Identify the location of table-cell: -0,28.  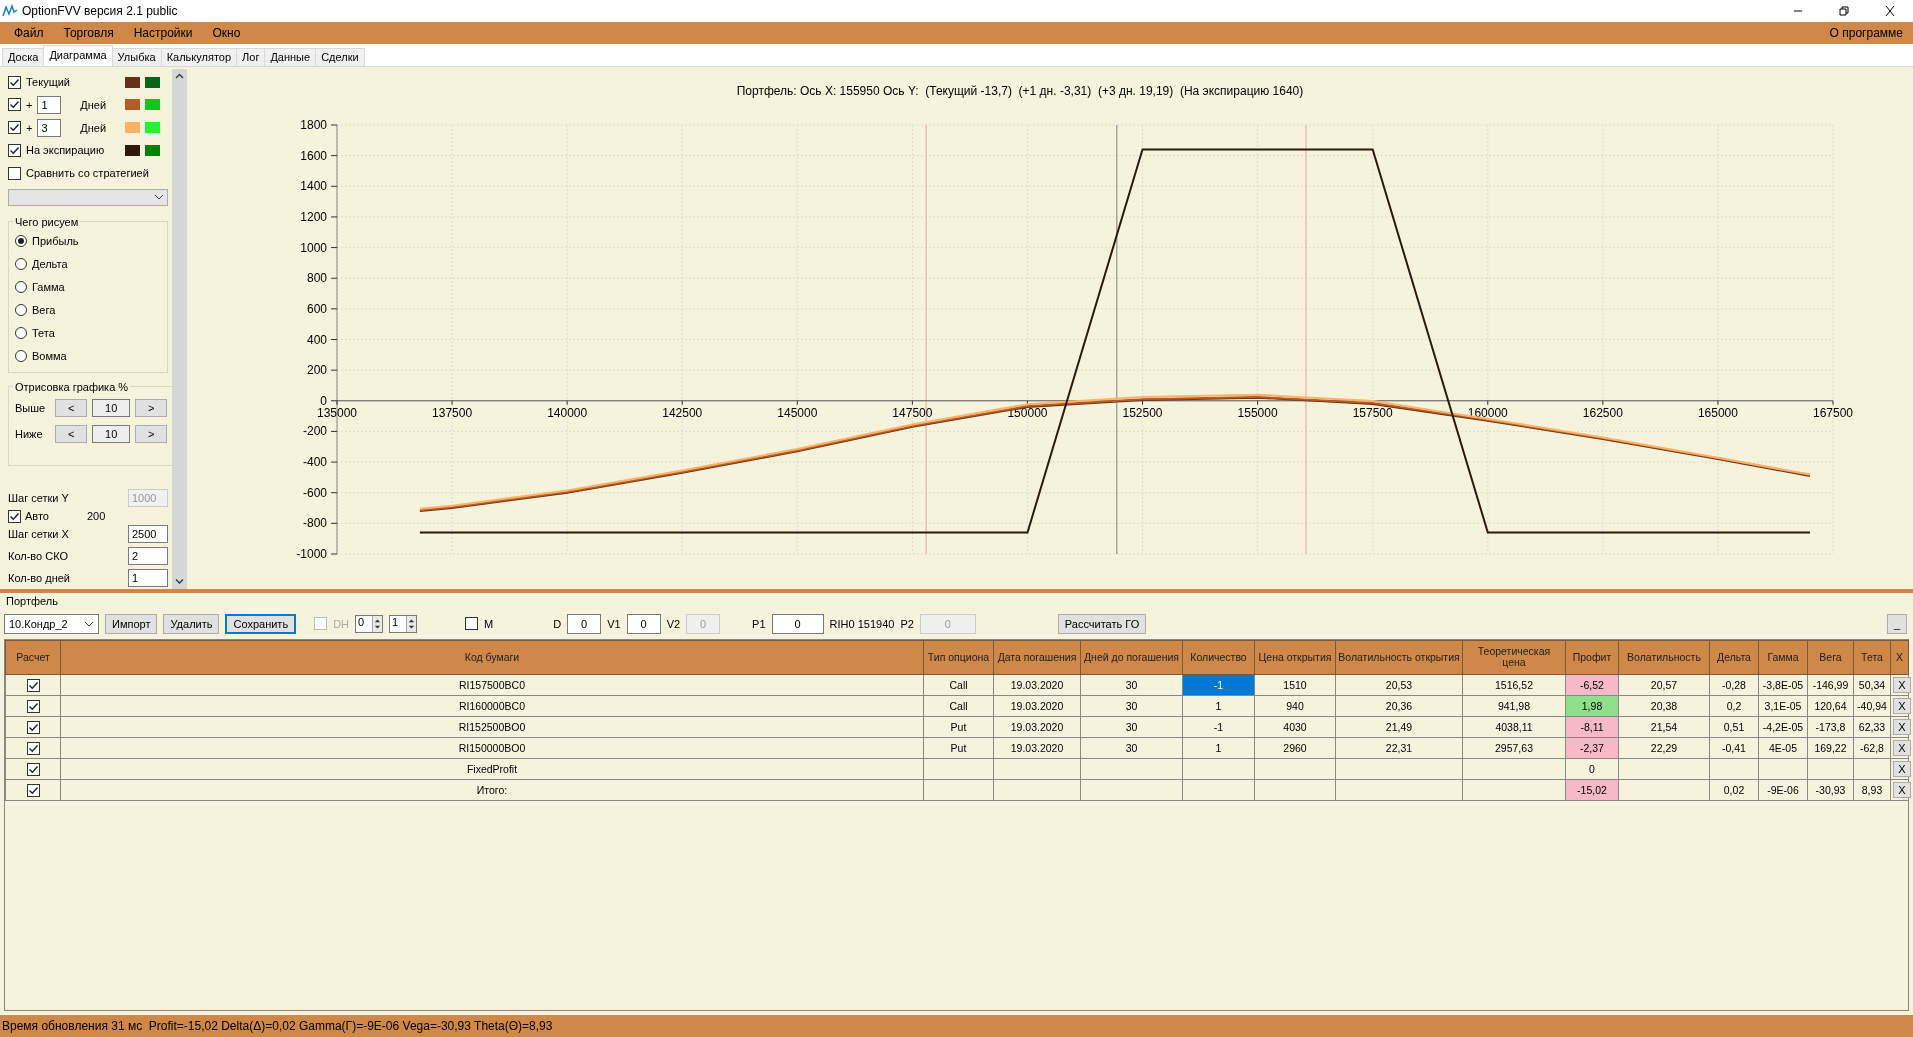
(1734, 685).